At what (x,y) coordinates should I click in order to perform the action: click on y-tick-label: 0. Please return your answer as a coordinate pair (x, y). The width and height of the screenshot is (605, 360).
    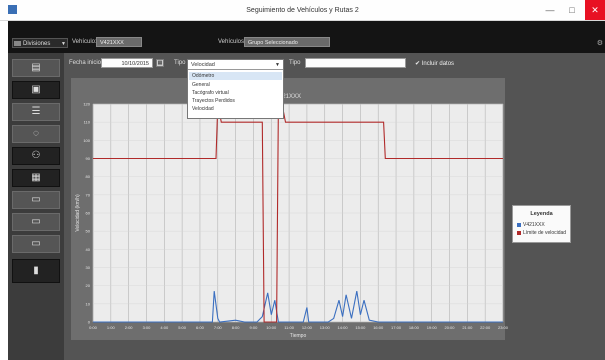
    Looking at the image, I should click on (89, 322).